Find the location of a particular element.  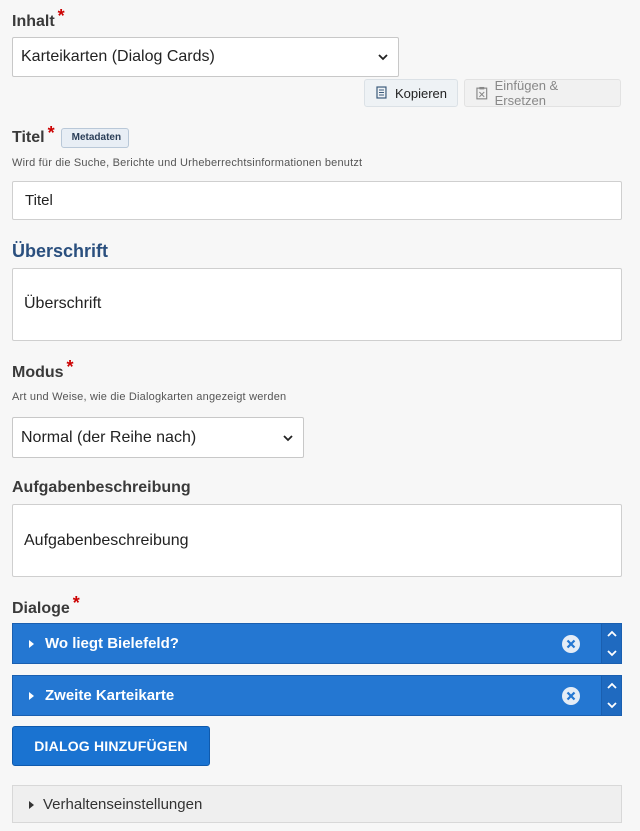

behaviour-settings-toggle: Verhaltenseinstellungen is located at coordinates (317, 804).